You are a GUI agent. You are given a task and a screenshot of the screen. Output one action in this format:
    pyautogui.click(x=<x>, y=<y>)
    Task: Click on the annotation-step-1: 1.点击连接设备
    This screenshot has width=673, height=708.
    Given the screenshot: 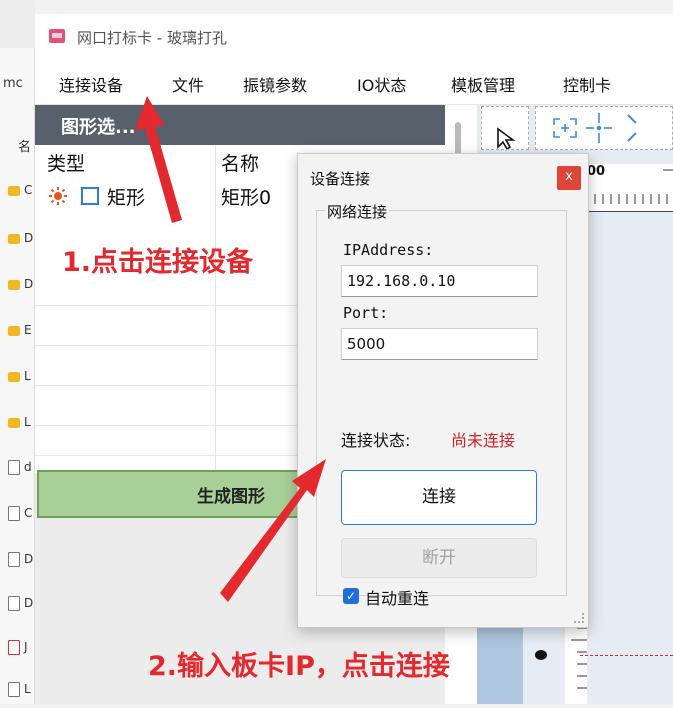 What is the action you would take?
    pyautogui.click(x=158, y=262)
    